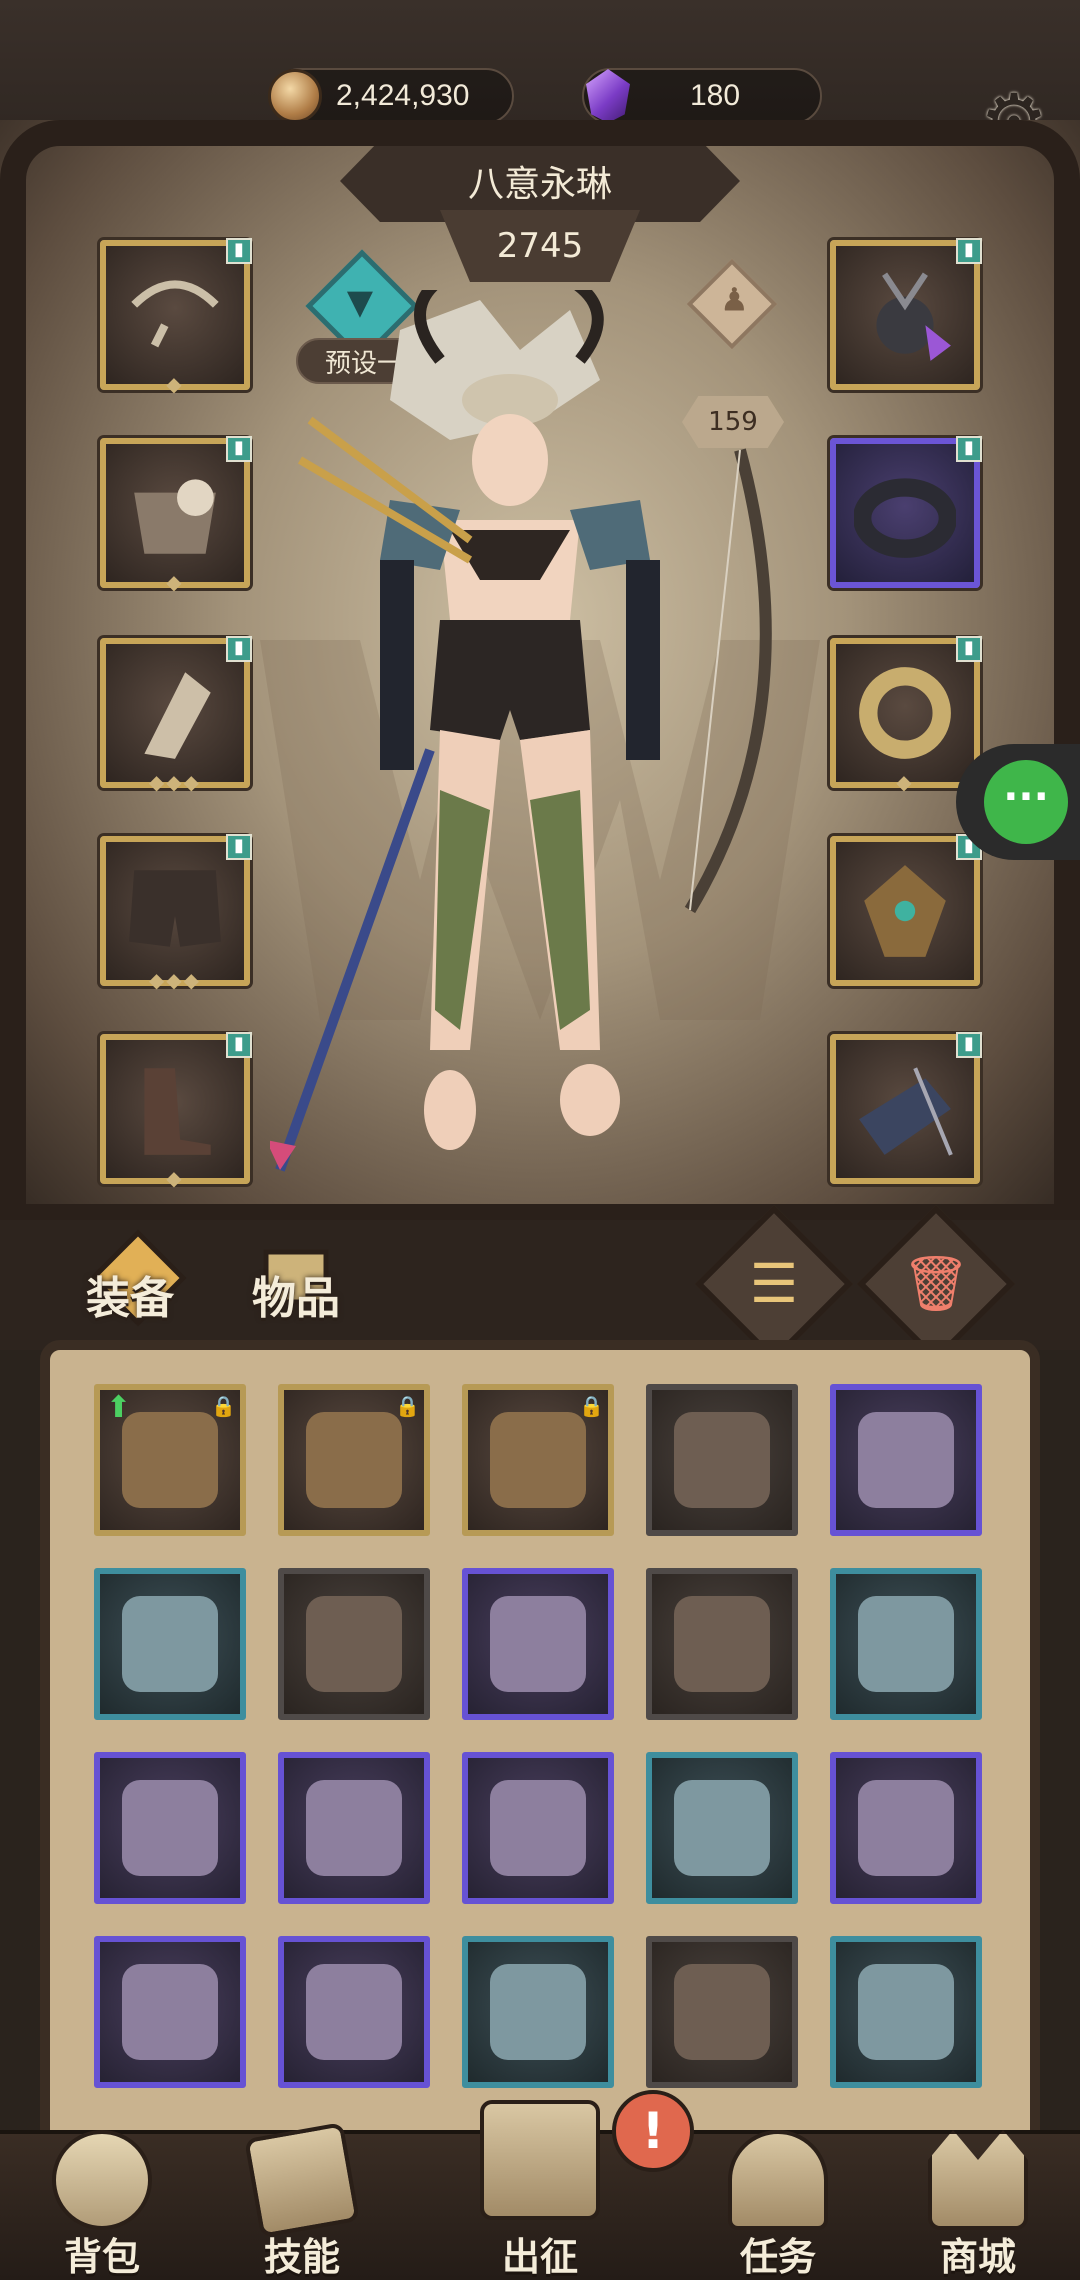  I want to click on nav-bag-label: 背包, so click(101, 2257).